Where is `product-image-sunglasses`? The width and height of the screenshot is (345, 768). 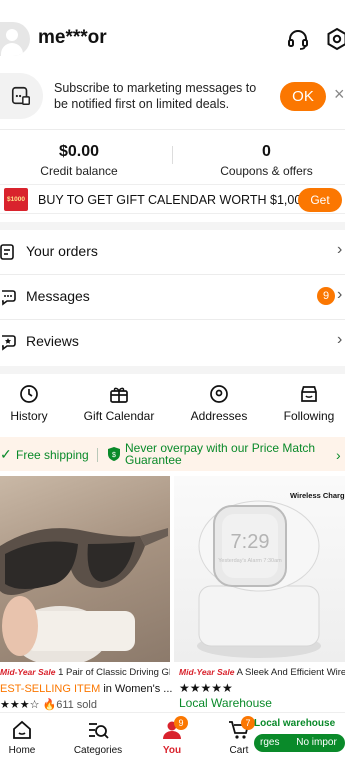
product-image-sunglasses is located at coordinates (85, 569).